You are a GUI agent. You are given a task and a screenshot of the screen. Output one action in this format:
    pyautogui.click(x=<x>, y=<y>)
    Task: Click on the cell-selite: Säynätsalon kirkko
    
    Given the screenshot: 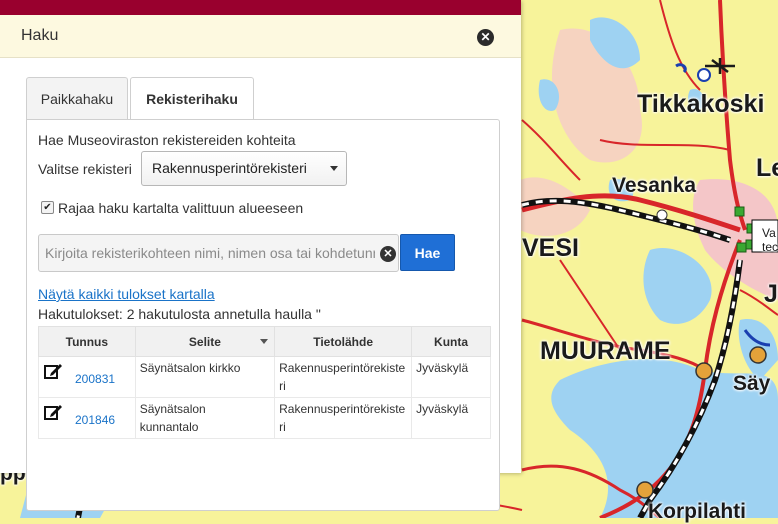 What is the action you would take?
    pyautogui.click(x=205, y=377)
    